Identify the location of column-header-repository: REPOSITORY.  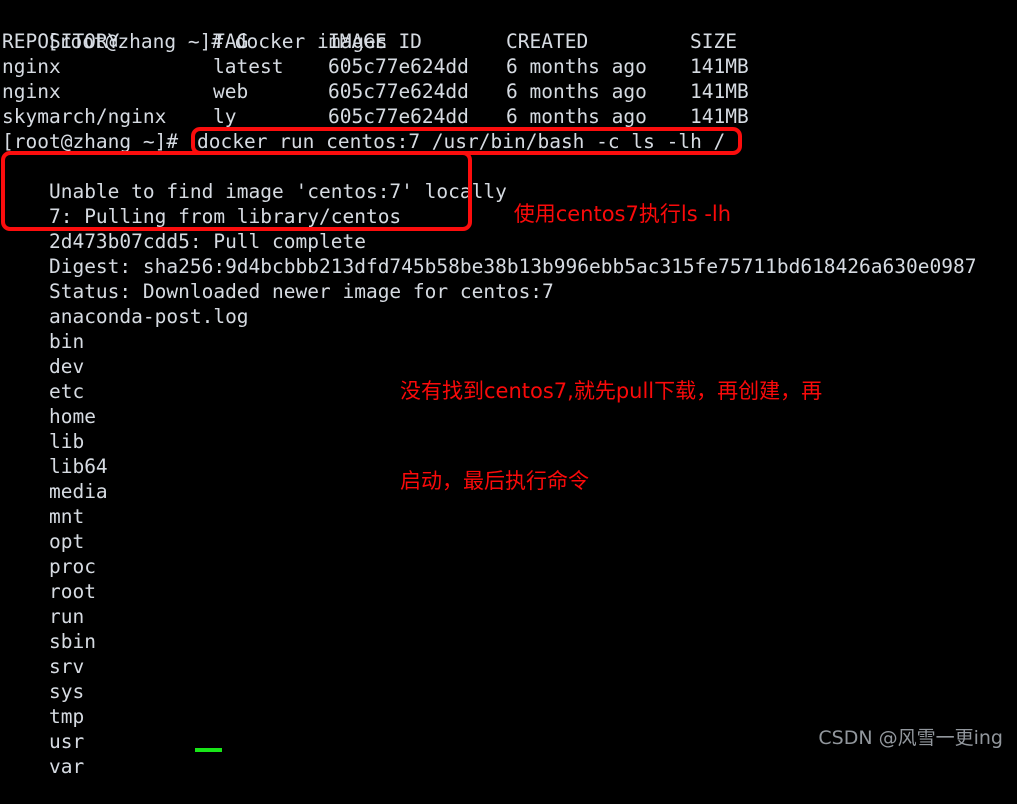
(61, 41).